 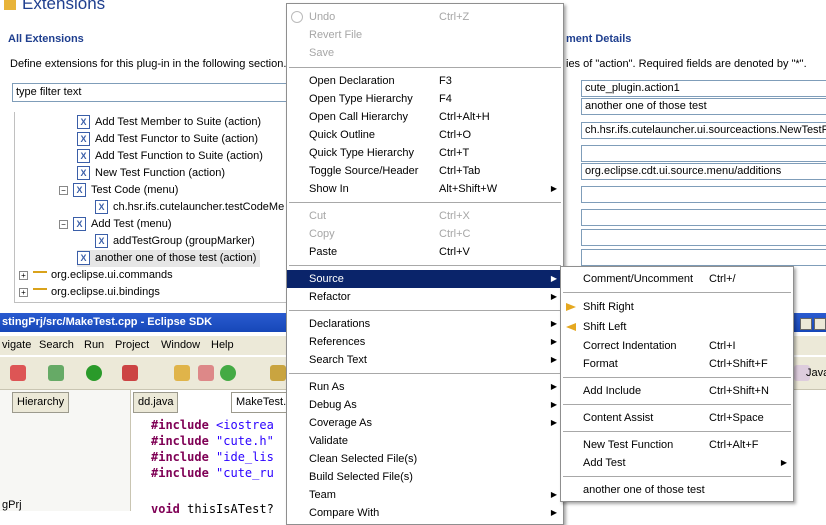 I want to click on menu-item-shift-left: Shift Left, so click(x=677, y=327).